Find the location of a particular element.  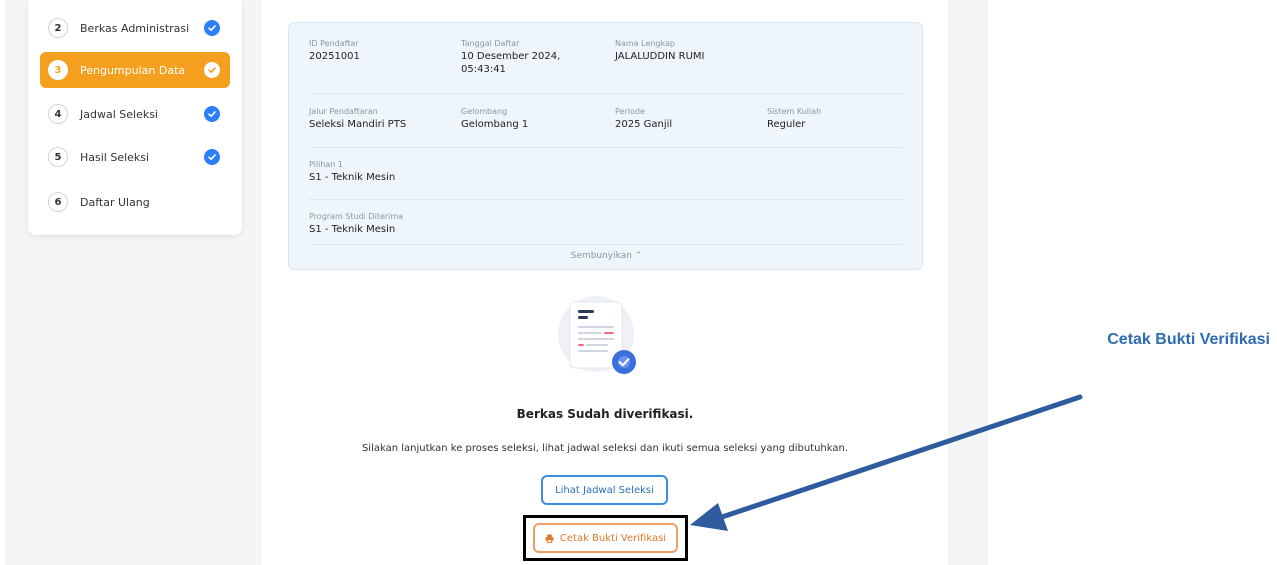

field-value: 10 Desember 2024, 05:43:41 is located at coordinates (510, 63).